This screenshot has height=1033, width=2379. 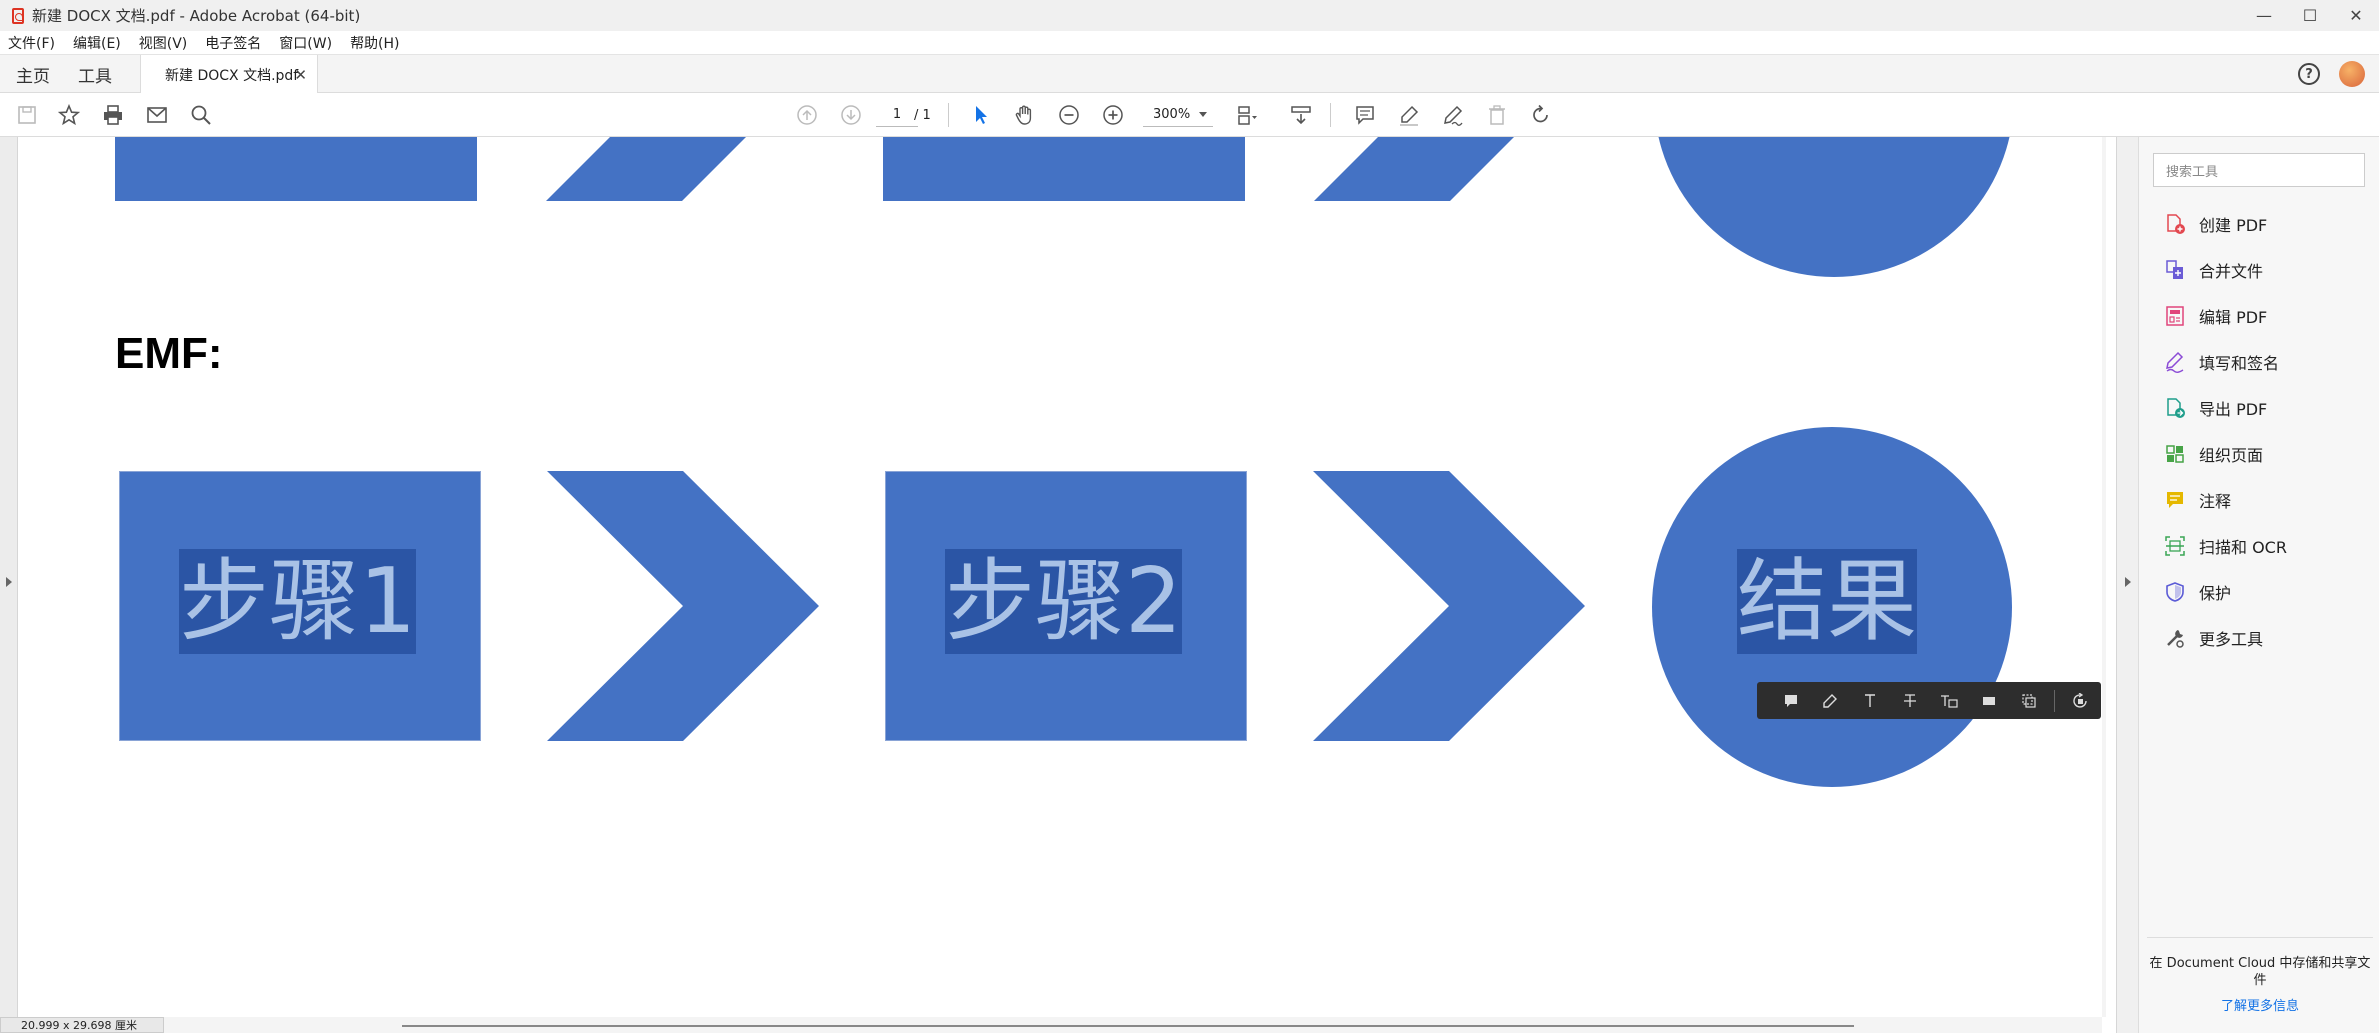 What do you see at coordinates (2231, 271) in the screenshot?
I see `tool-label: 合并文件` at bounding box center [2231, 271].